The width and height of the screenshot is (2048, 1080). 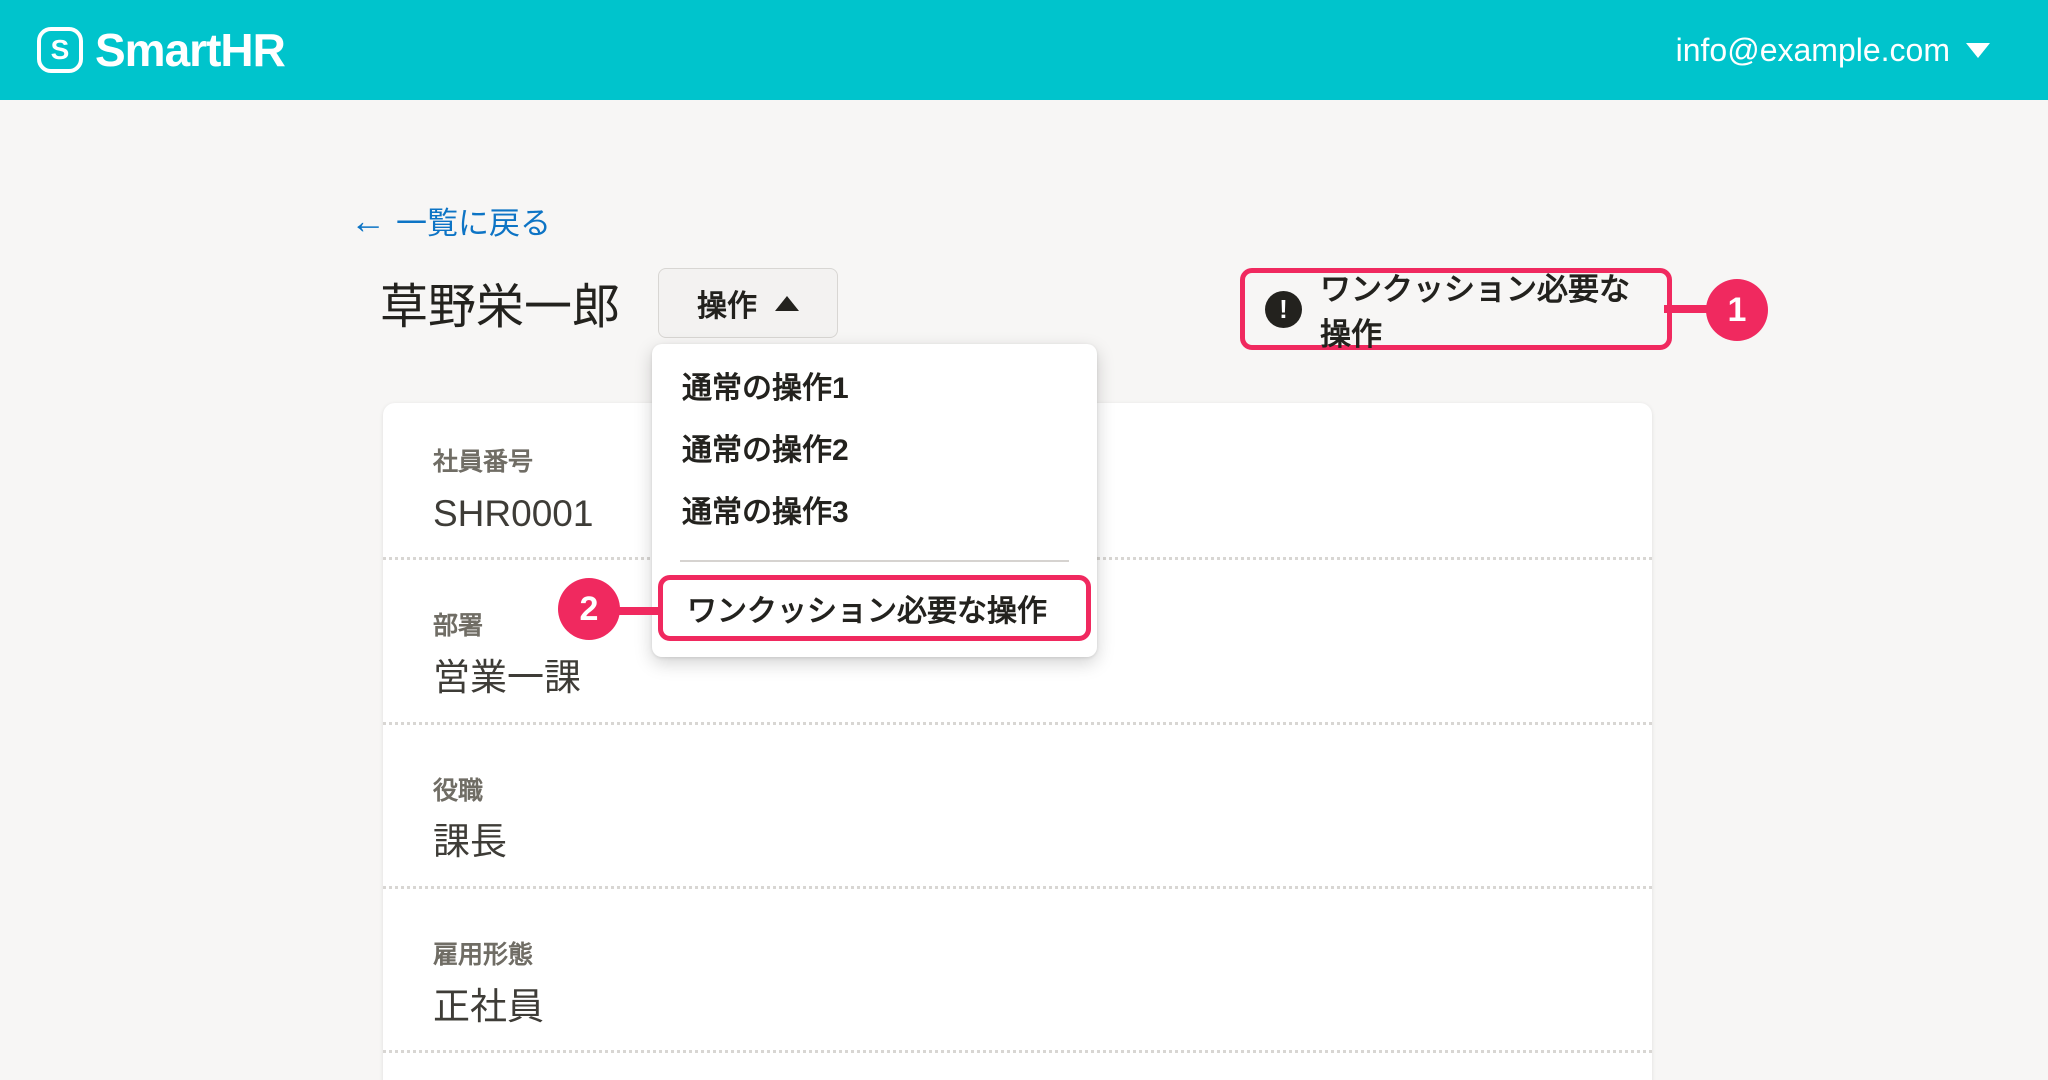 I want to click on menu-divider, so click(x=874, y=561).